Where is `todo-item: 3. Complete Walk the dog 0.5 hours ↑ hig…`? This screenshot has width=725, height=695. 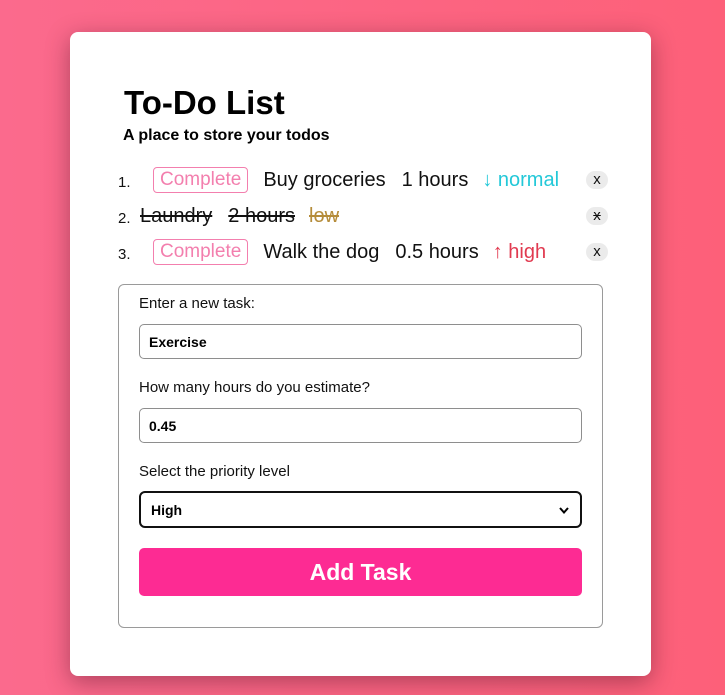
todo-item: 3. Complete Walk the dog 0.5 hours ↑ hig… is located at coordinates (363, 252).